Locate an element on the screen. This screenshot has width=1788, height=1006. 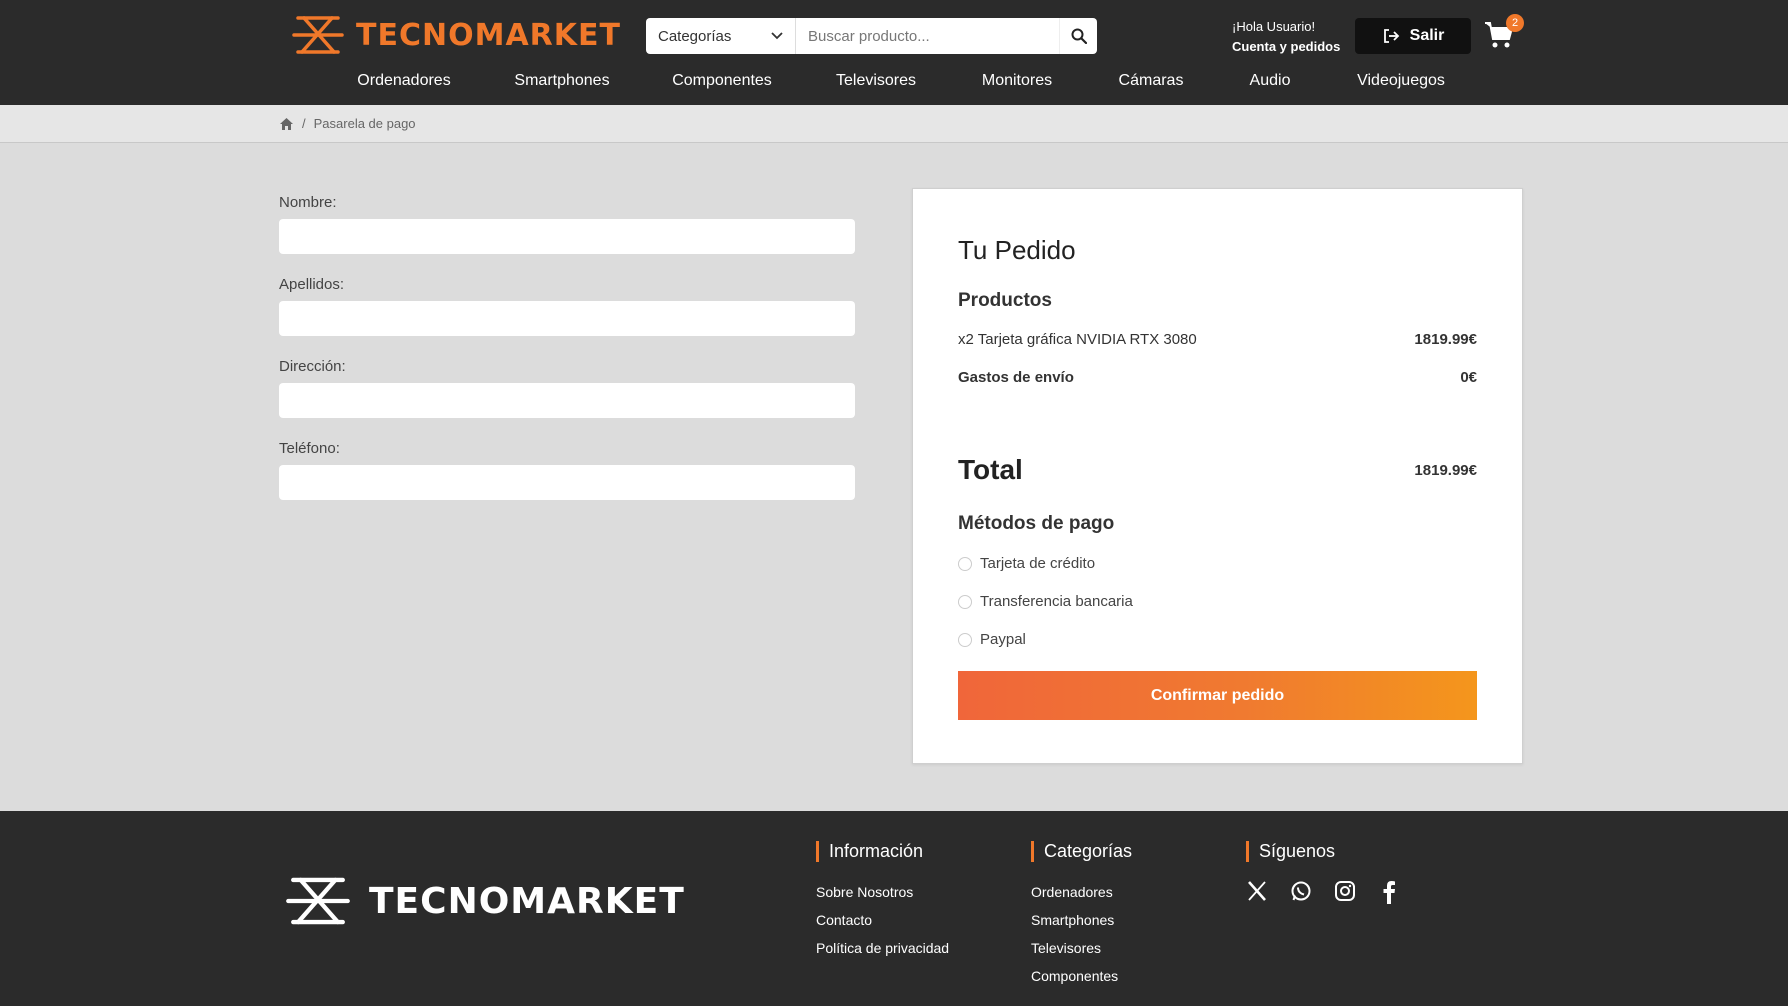
breadcrumb-current: Pasarela de pago is located at coordinates (364, 123).